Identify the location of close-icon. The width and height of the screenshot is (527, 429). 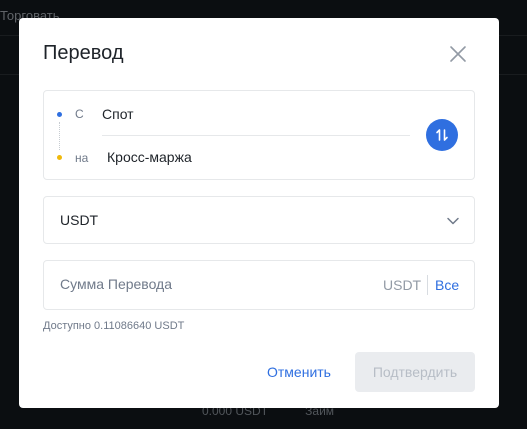
(458, 54).